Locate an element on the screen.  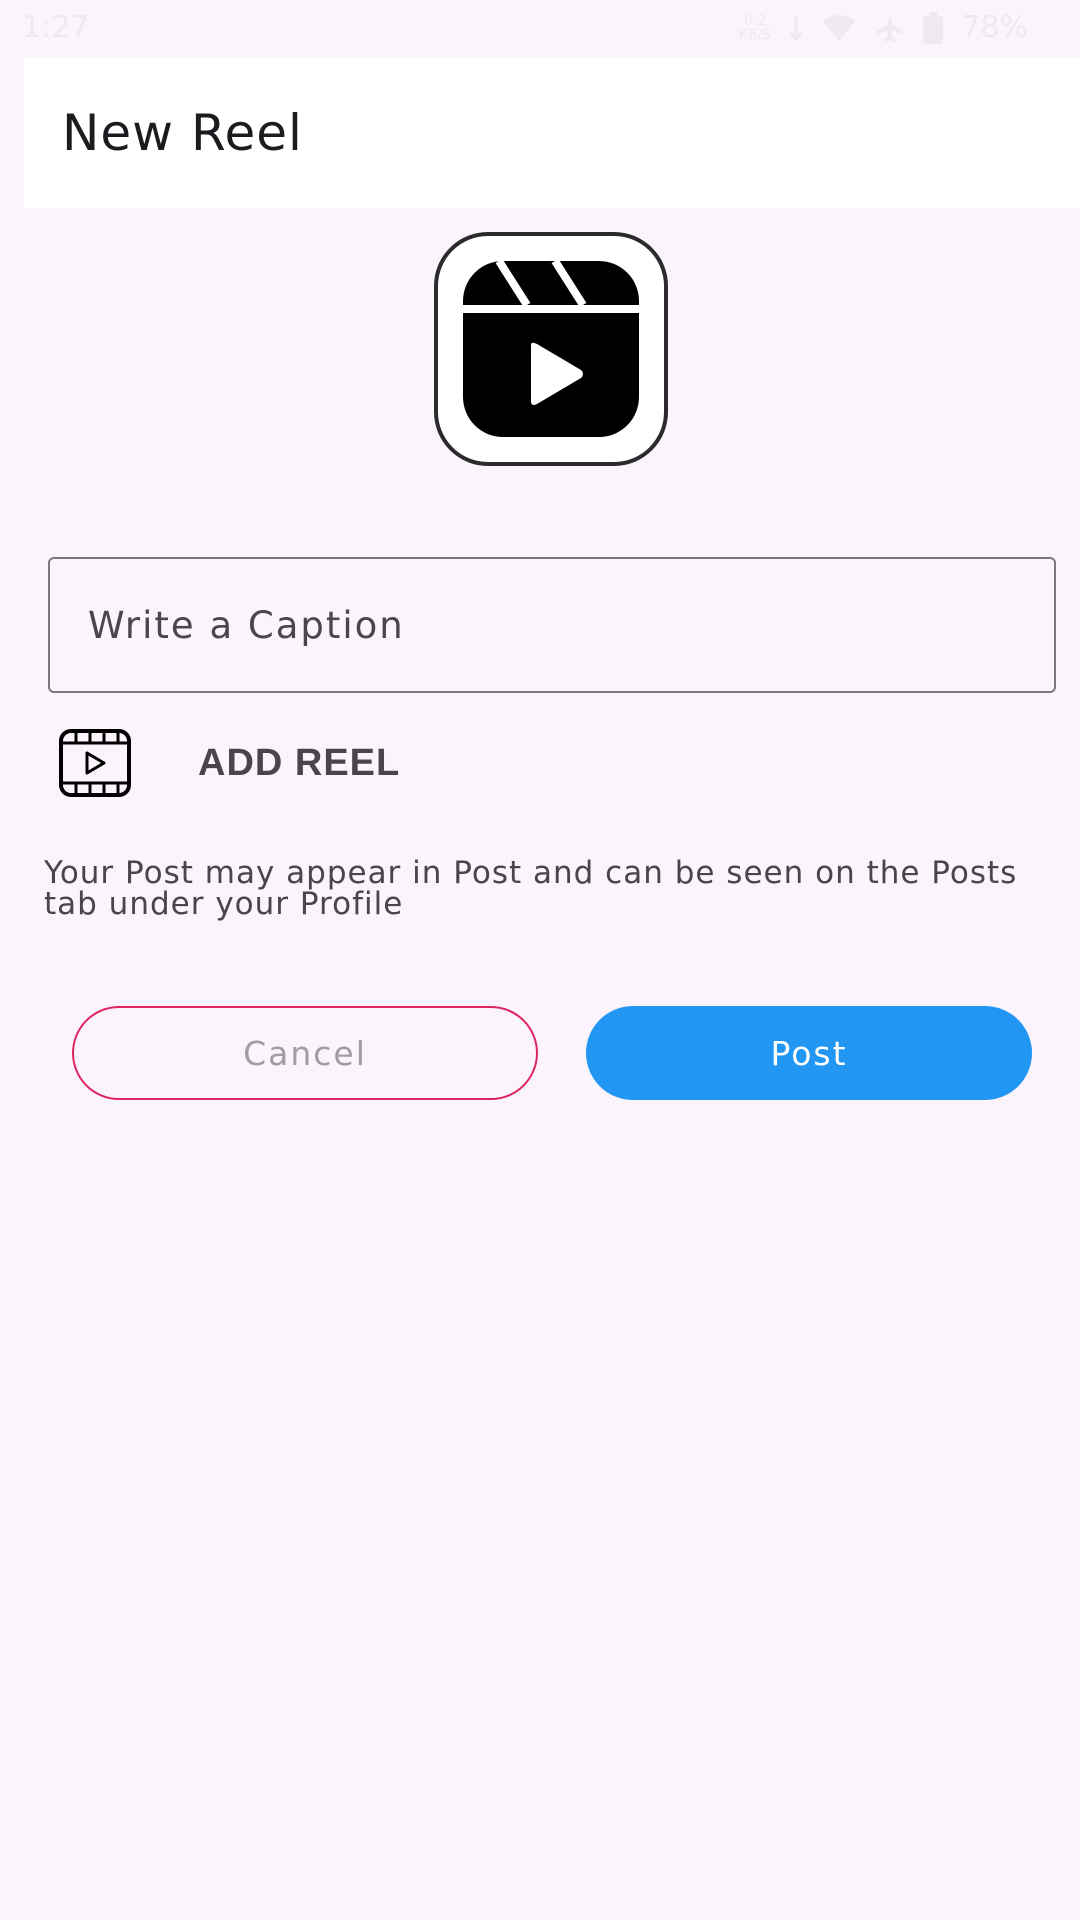
network-speed-value: 0.2 is located at coordinates (755, 20).